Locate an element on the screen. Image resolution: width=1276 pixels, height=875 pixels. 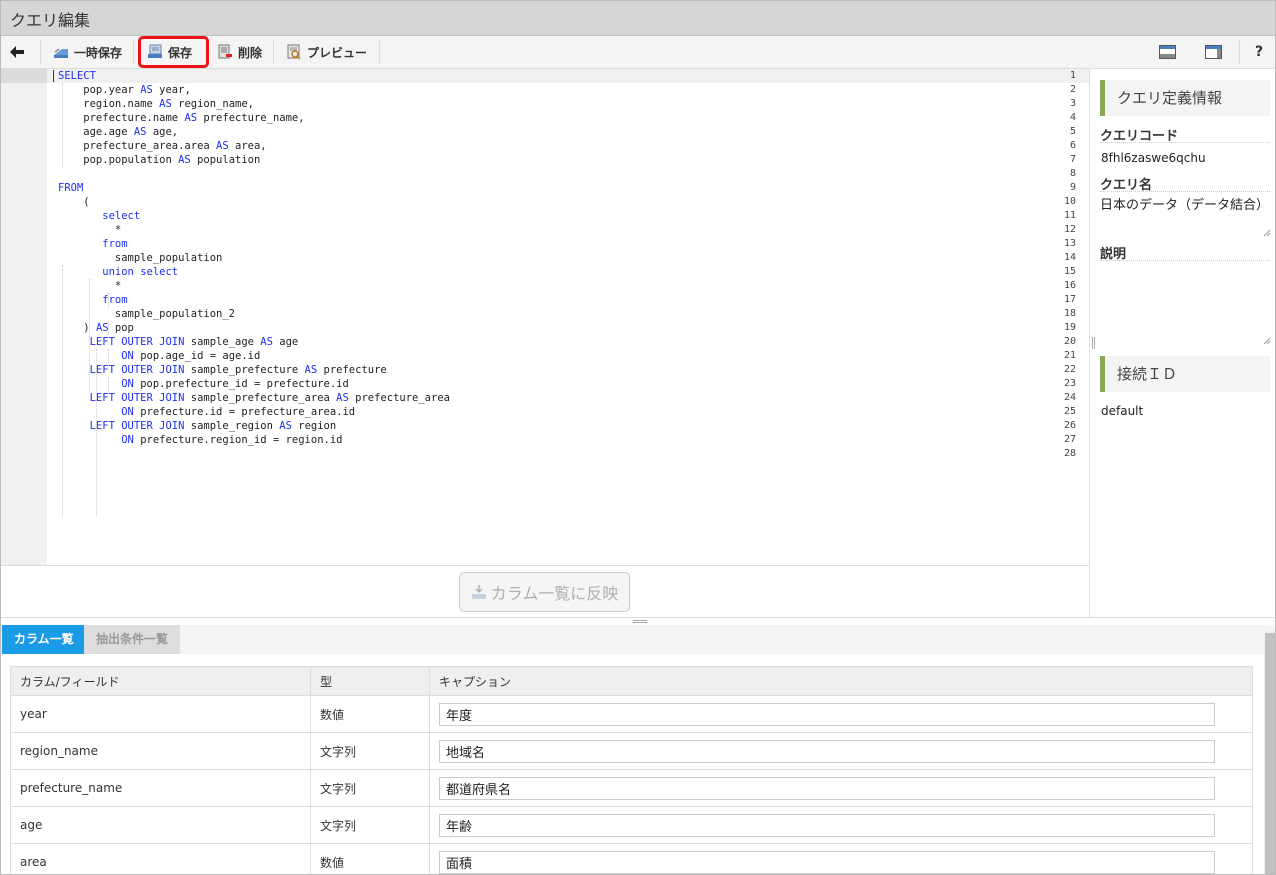
temp-save-icon is located at coordinates (61, 53).